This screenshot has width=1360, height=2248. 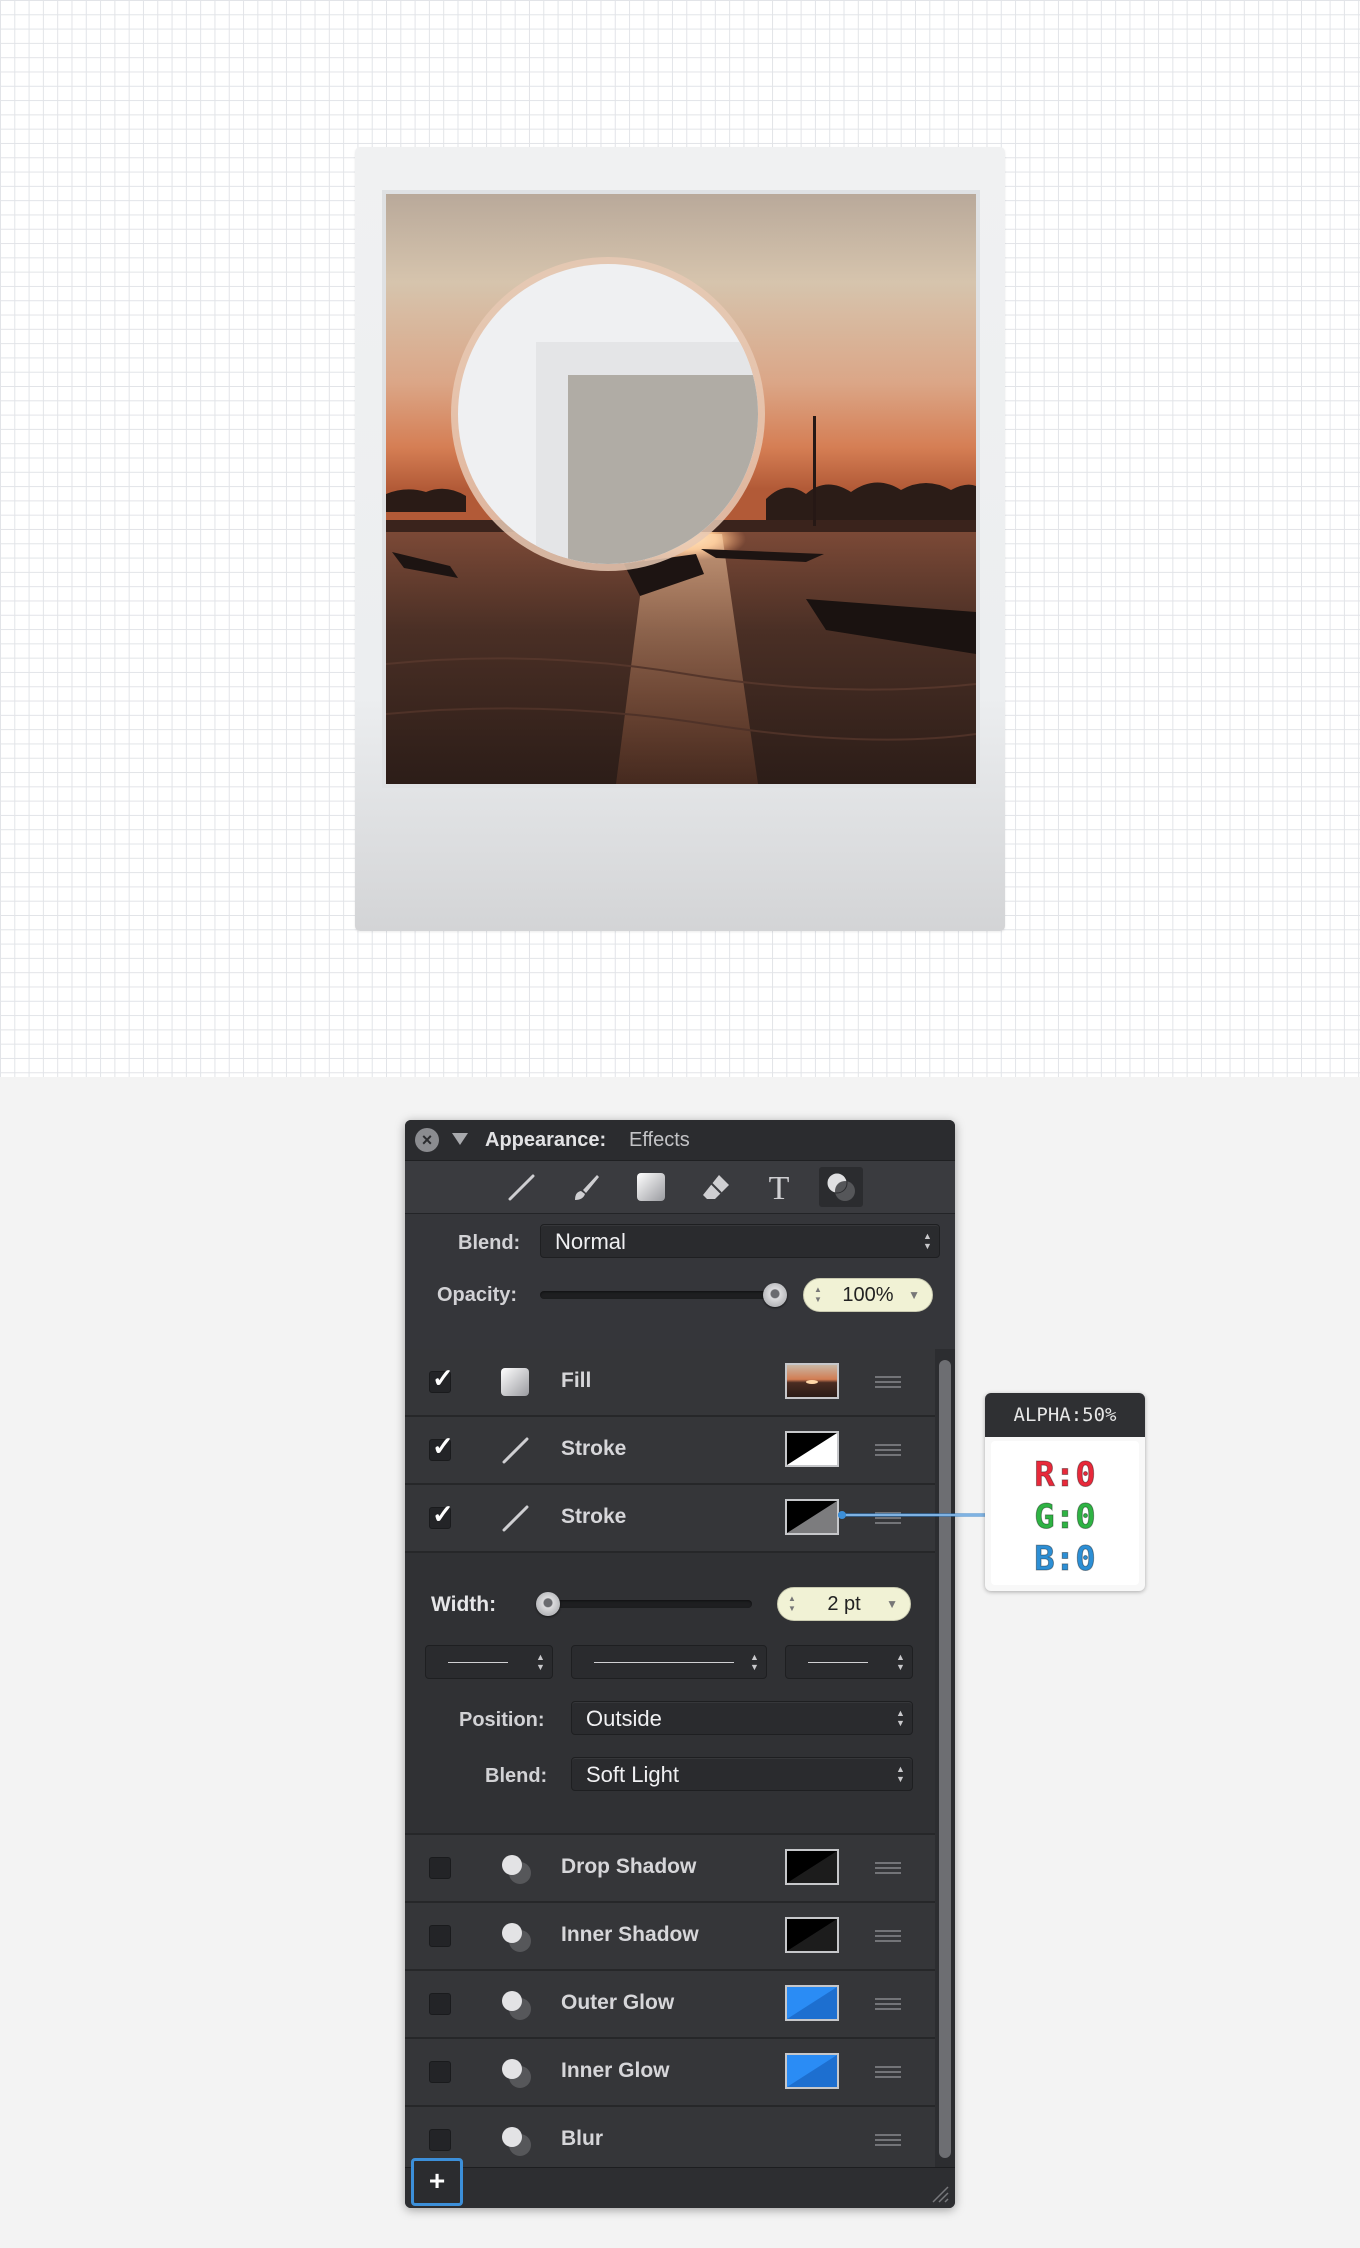 What do you see at coordinates (460, 1139) in the screenshot?
I see `disclosure-triangle-icon` at bounding box center [460, 1139].